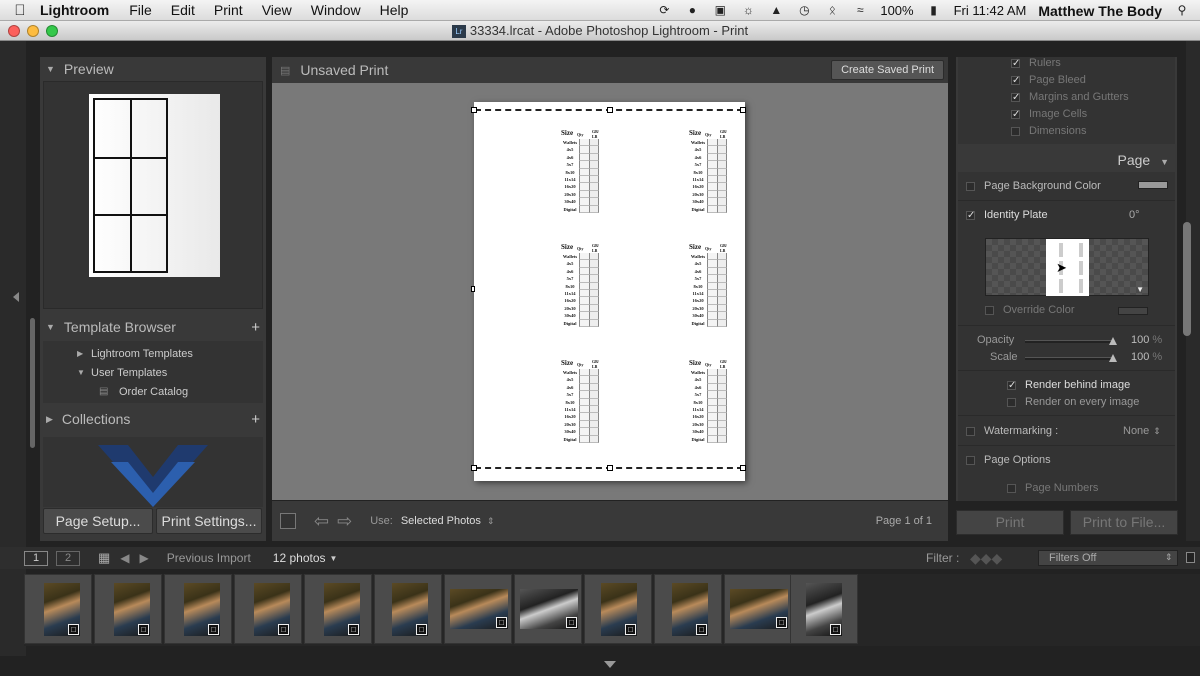  What do you see at coordinates (124, 558) in the screenshot?
I see `back-arrow-icon: ◀` at bounding box center [124, 558].